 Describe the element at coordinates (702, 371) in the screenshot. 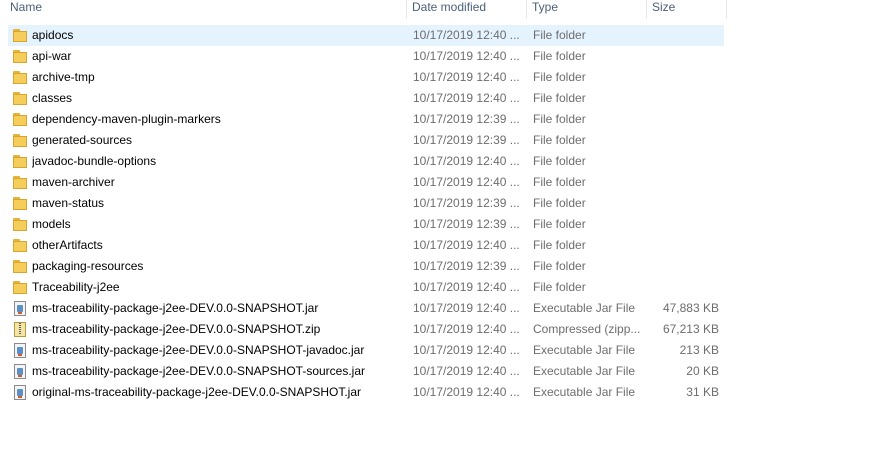

I see `file-size: 20 KB` at that location.